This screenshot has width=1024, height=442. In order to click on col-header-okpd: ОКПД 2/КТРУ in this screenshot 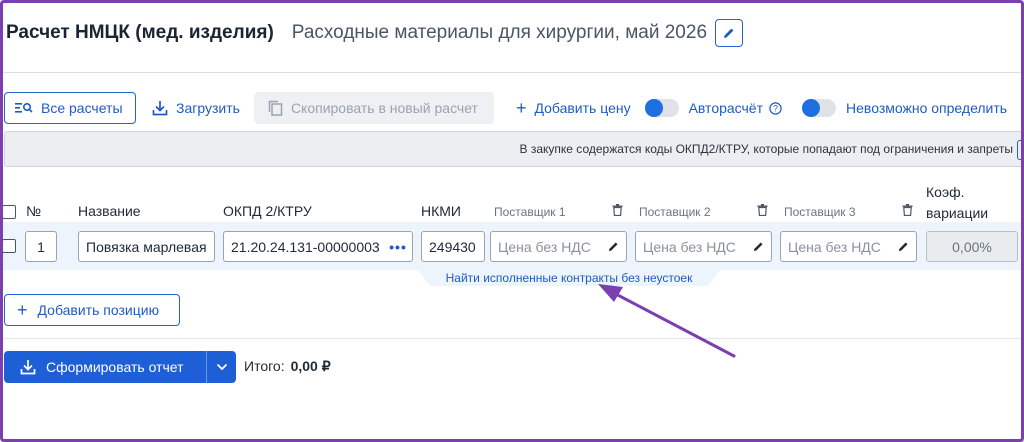, I will do `click(267, 211)`.